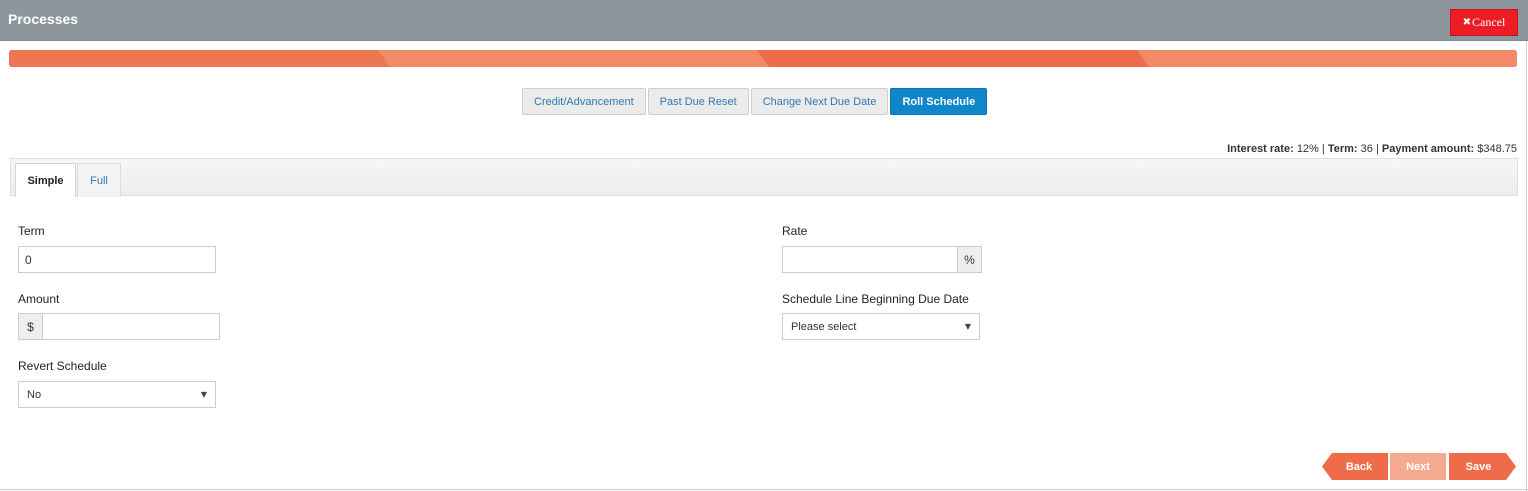  What do you see at coordinates (939, 101) in the screenshot?
I see `roll-schedule-button: Roll Schedule` at bounding box center [939, 101].